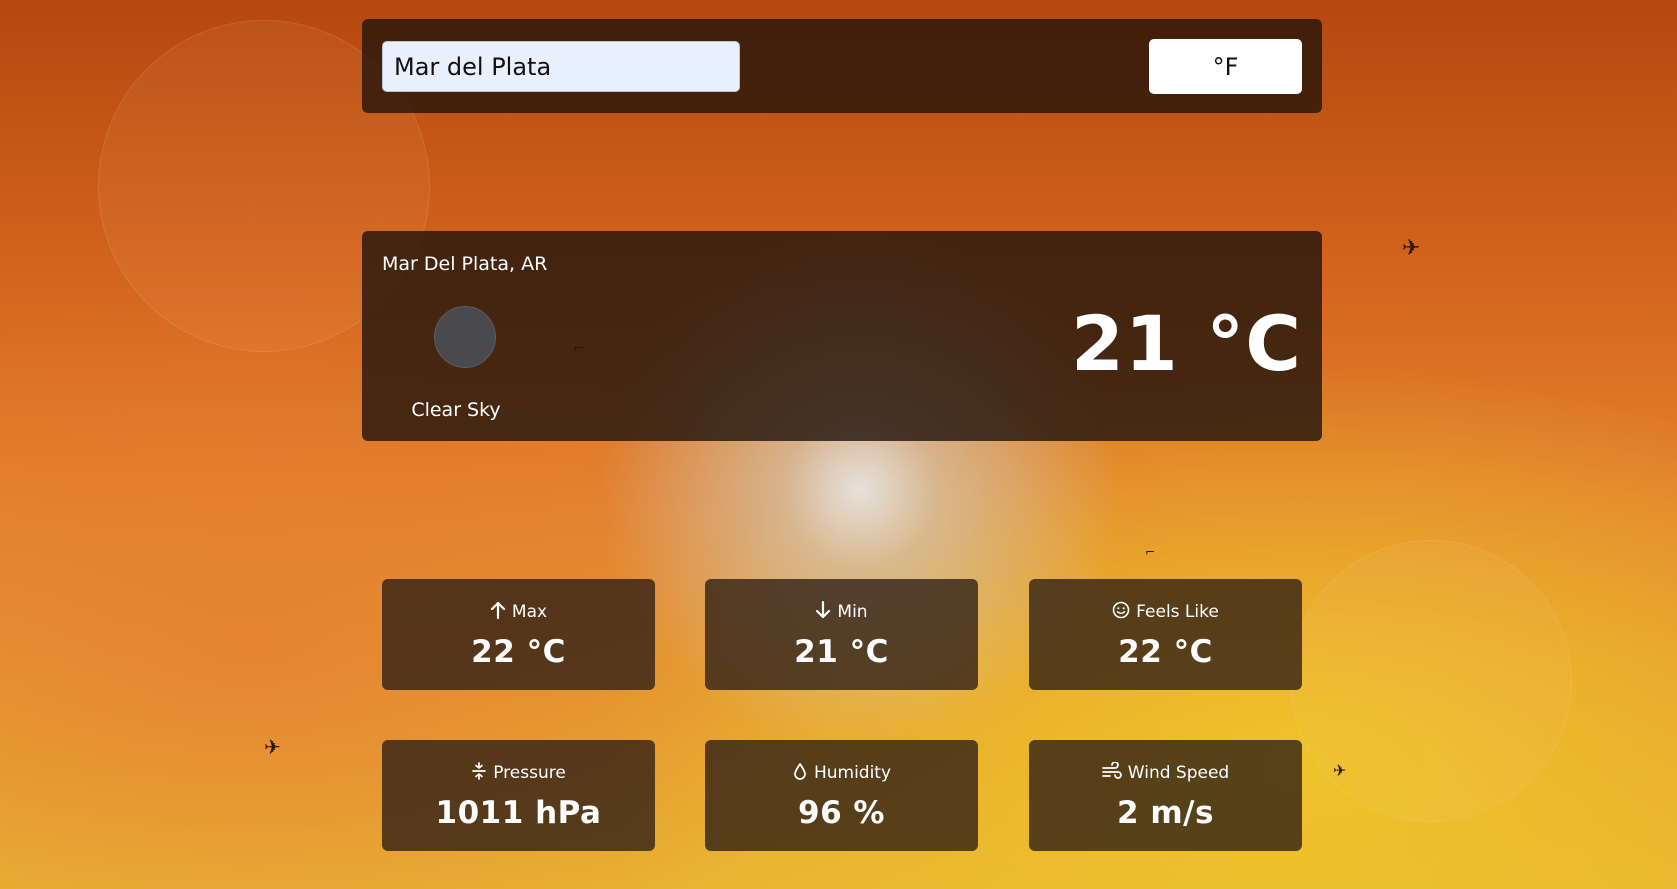 Image resolution: width=1677 pixels, height=889 pixels. I want to click on city-search-input, so click(561, 66).